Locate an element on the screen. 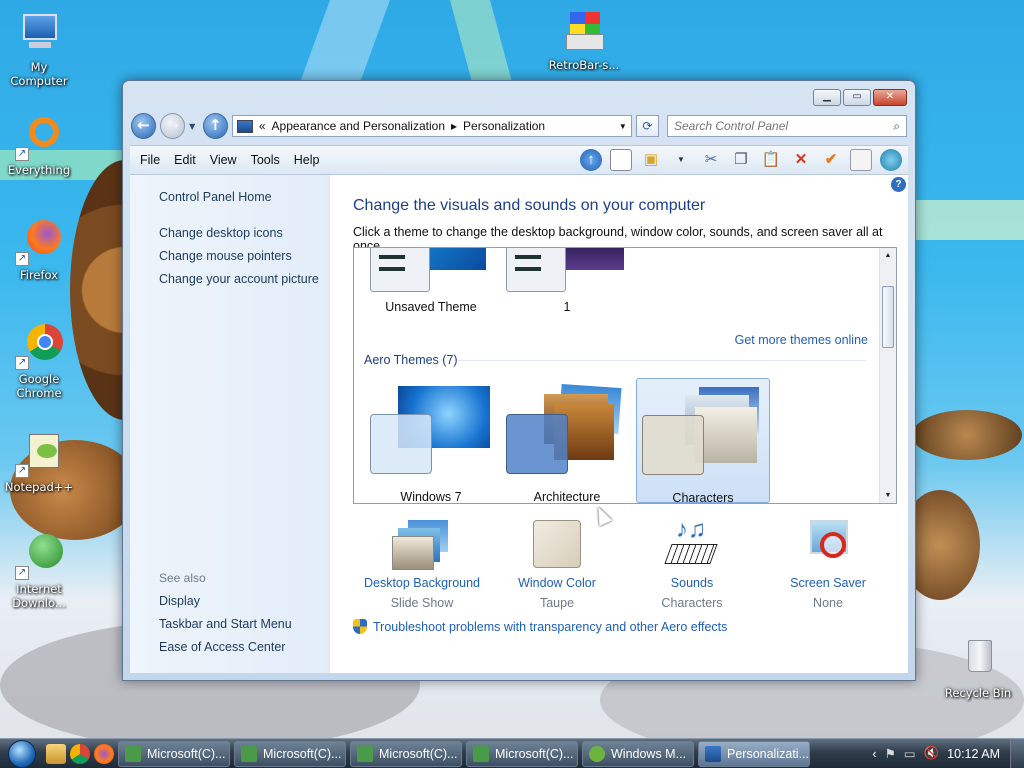 The height and width of the screenshot is (768, 1024). recycle-bin-icon is located at coordinates (978, 660).